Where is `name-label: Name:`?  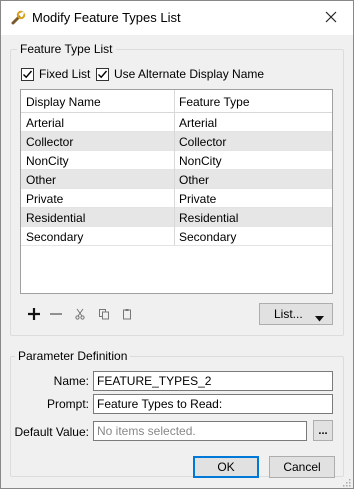 name-label: Name: is located at coordinates (71, 381).